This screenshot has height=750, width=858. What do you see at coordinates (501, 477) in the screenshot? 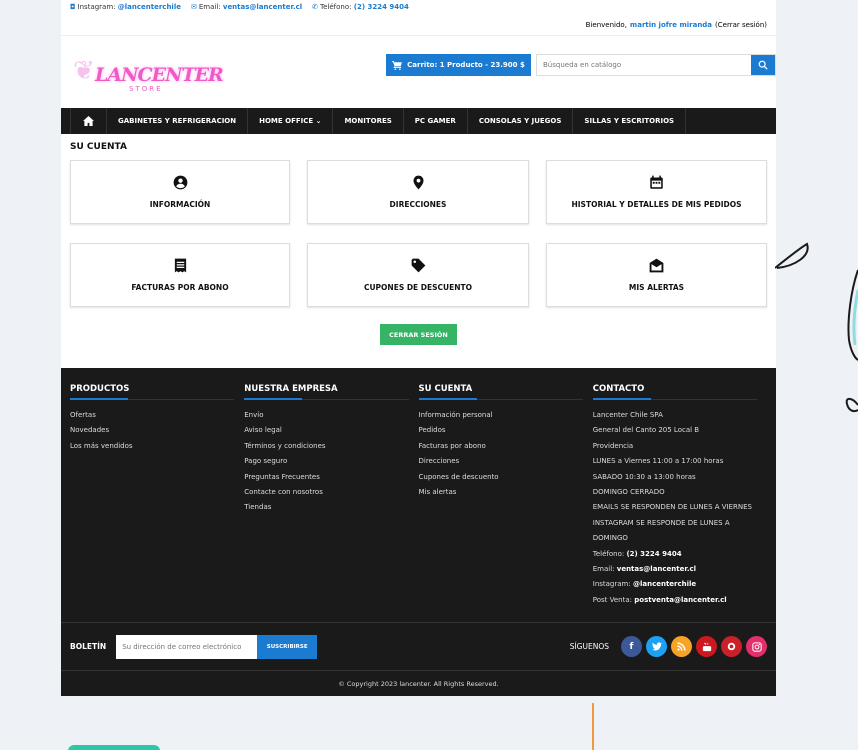
I see `footer-link: Cupones de descuento` at bounding box center [501, 477].